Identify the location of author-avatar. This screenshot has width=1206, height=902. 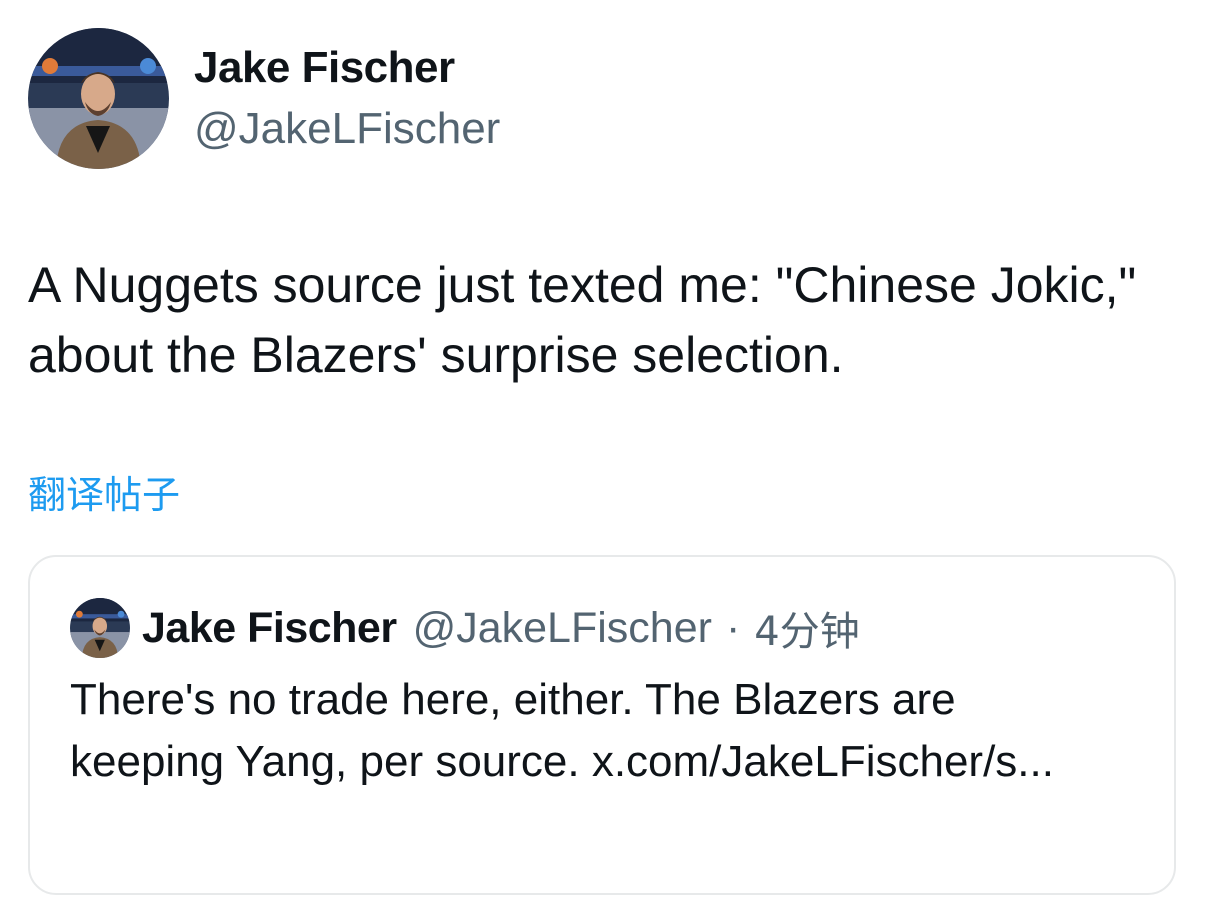
(98, 98).